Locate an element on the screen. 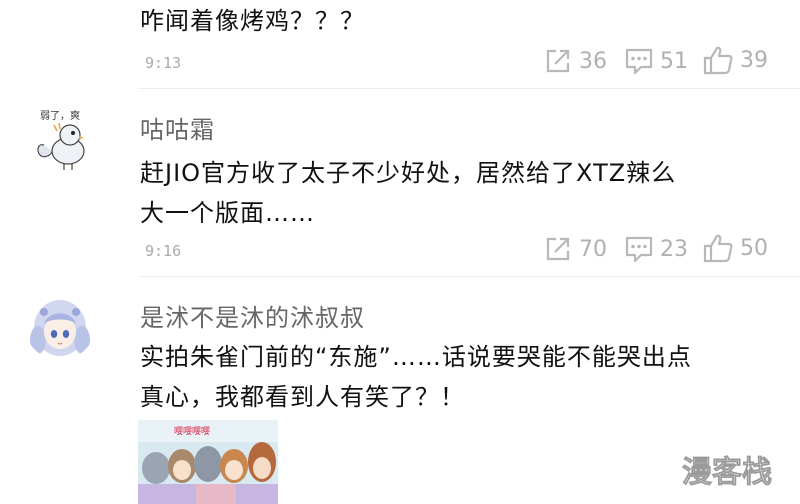 The height and width of the screenshot is (504, 800). anime-girl-avatar-image is located at coordinates (60, 324).